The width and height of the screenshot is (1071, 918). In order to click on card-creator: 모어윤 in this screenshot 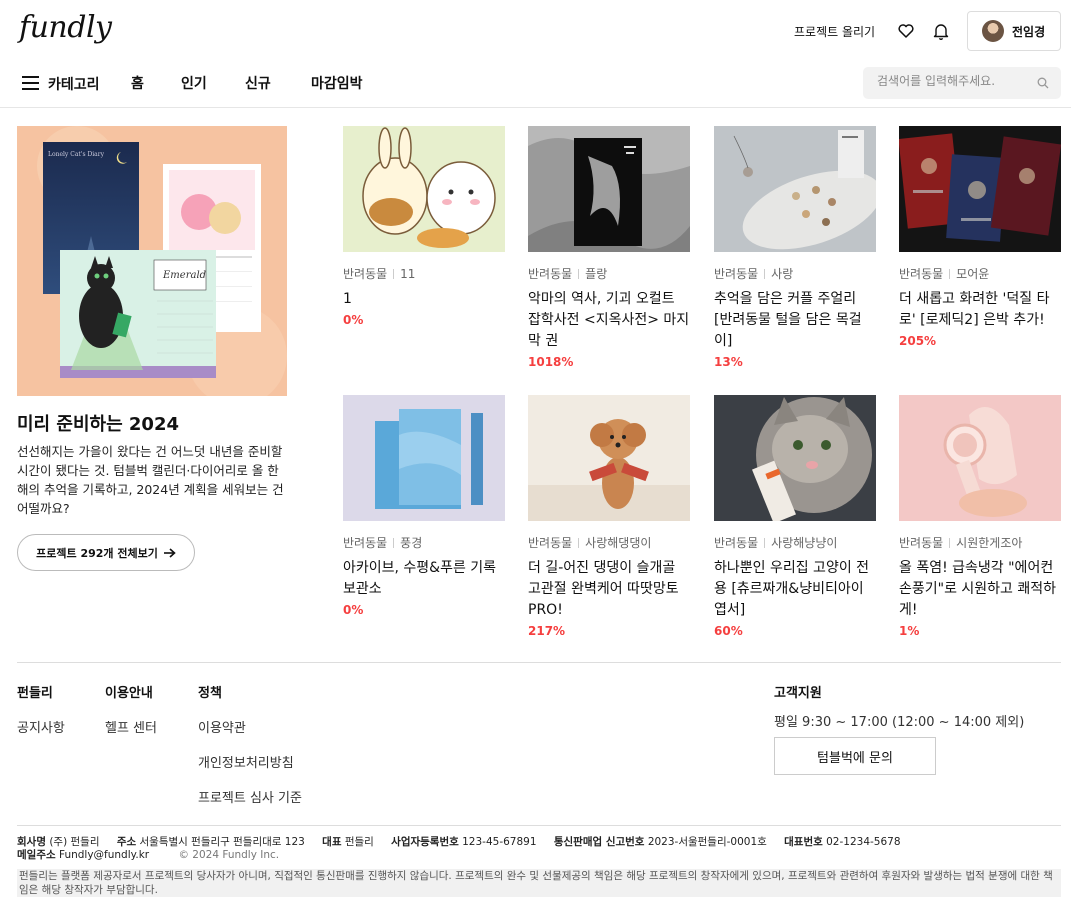, I will do `click(972, 273)`.